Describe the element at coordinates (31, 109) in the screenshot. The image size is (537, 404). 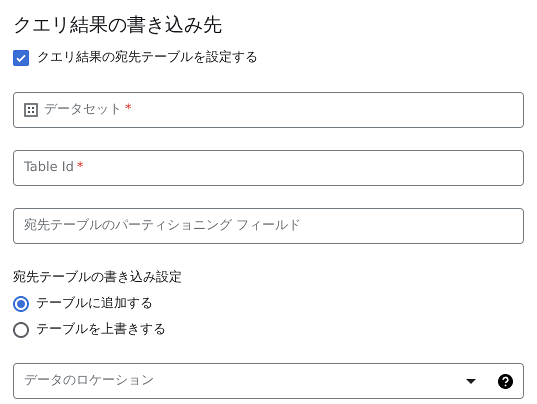
I see `grid-icon` at that location.